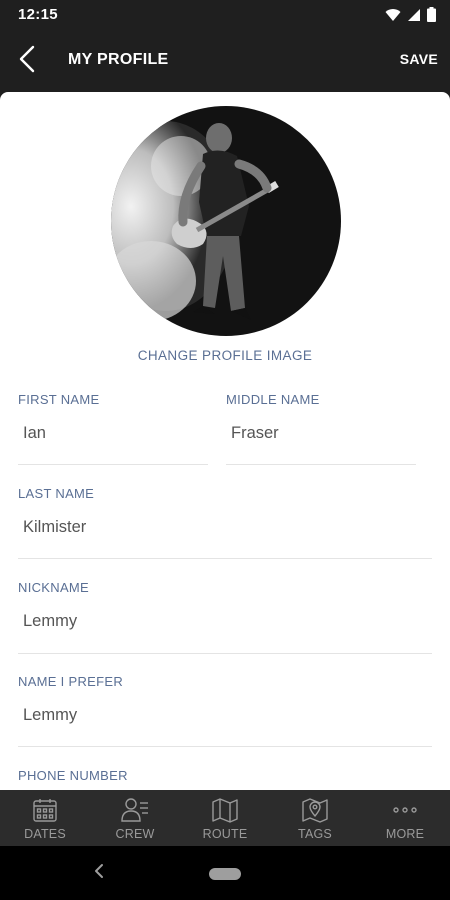 The image size is (450, 900). What do you see at coordinates (135, 834) in the screenshot?
I see `nav-label-crew: CREW` at bounding box center [135, 834].